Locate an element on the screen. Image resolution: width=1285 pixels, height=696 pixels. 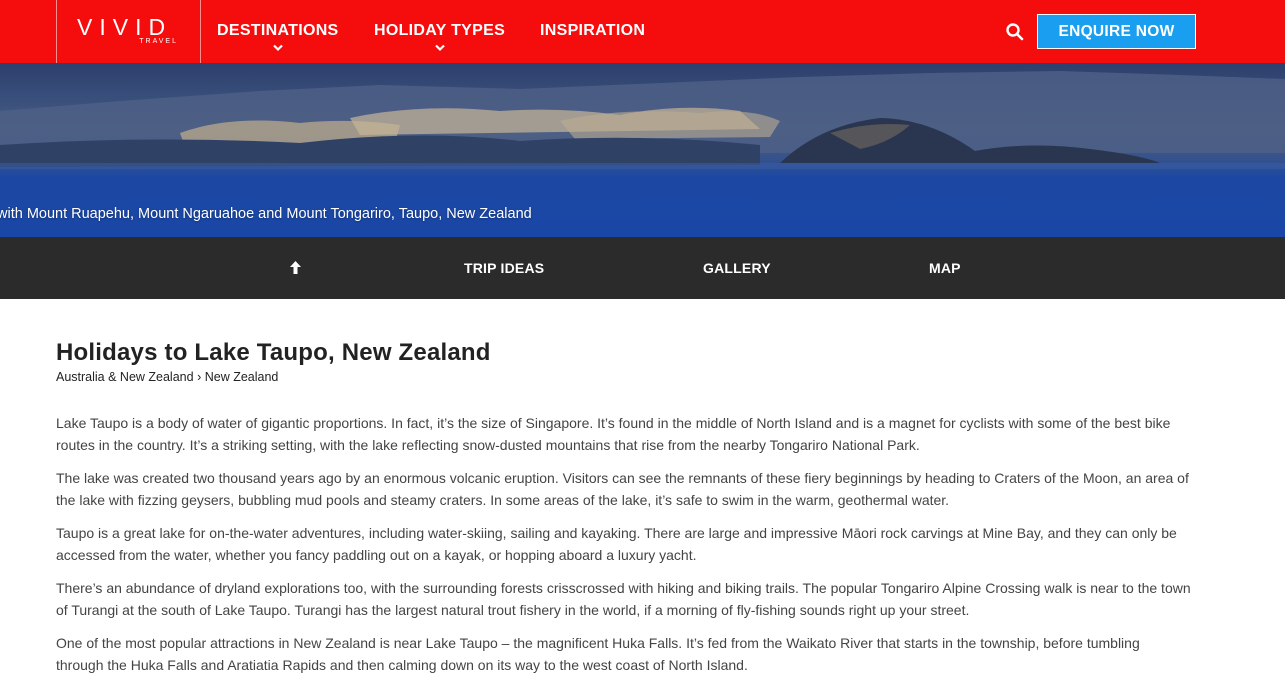
nav-holiday-types: HOLIDAY TYPES is located at coordinates (440, 37).